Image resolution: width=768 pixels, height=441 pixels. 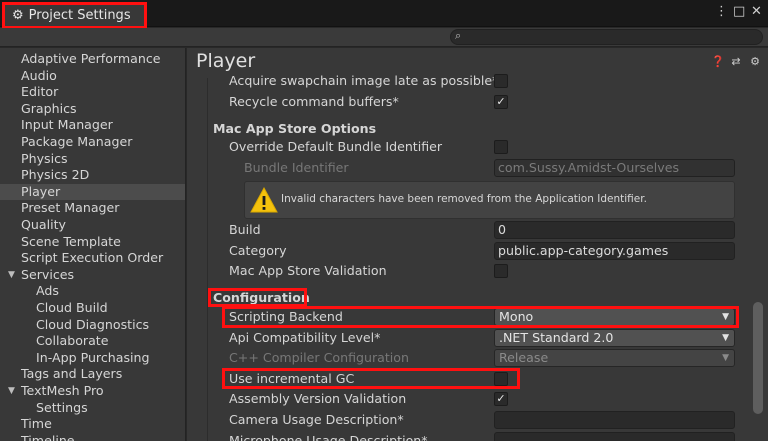 I want to click on sidebar-item-cloud-build: Cloud Build, so click(x=92, y=308).